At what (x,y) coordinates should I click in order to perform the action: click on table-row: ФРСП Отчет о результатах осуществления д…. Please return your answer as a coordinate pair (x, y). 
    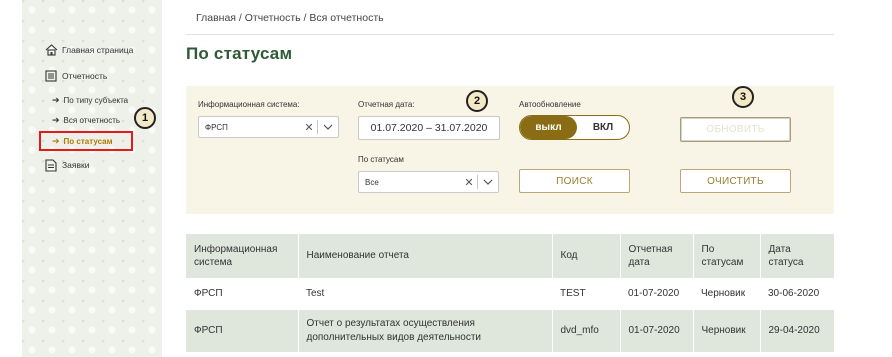
    Looking at the image, I should click on (510, 331).